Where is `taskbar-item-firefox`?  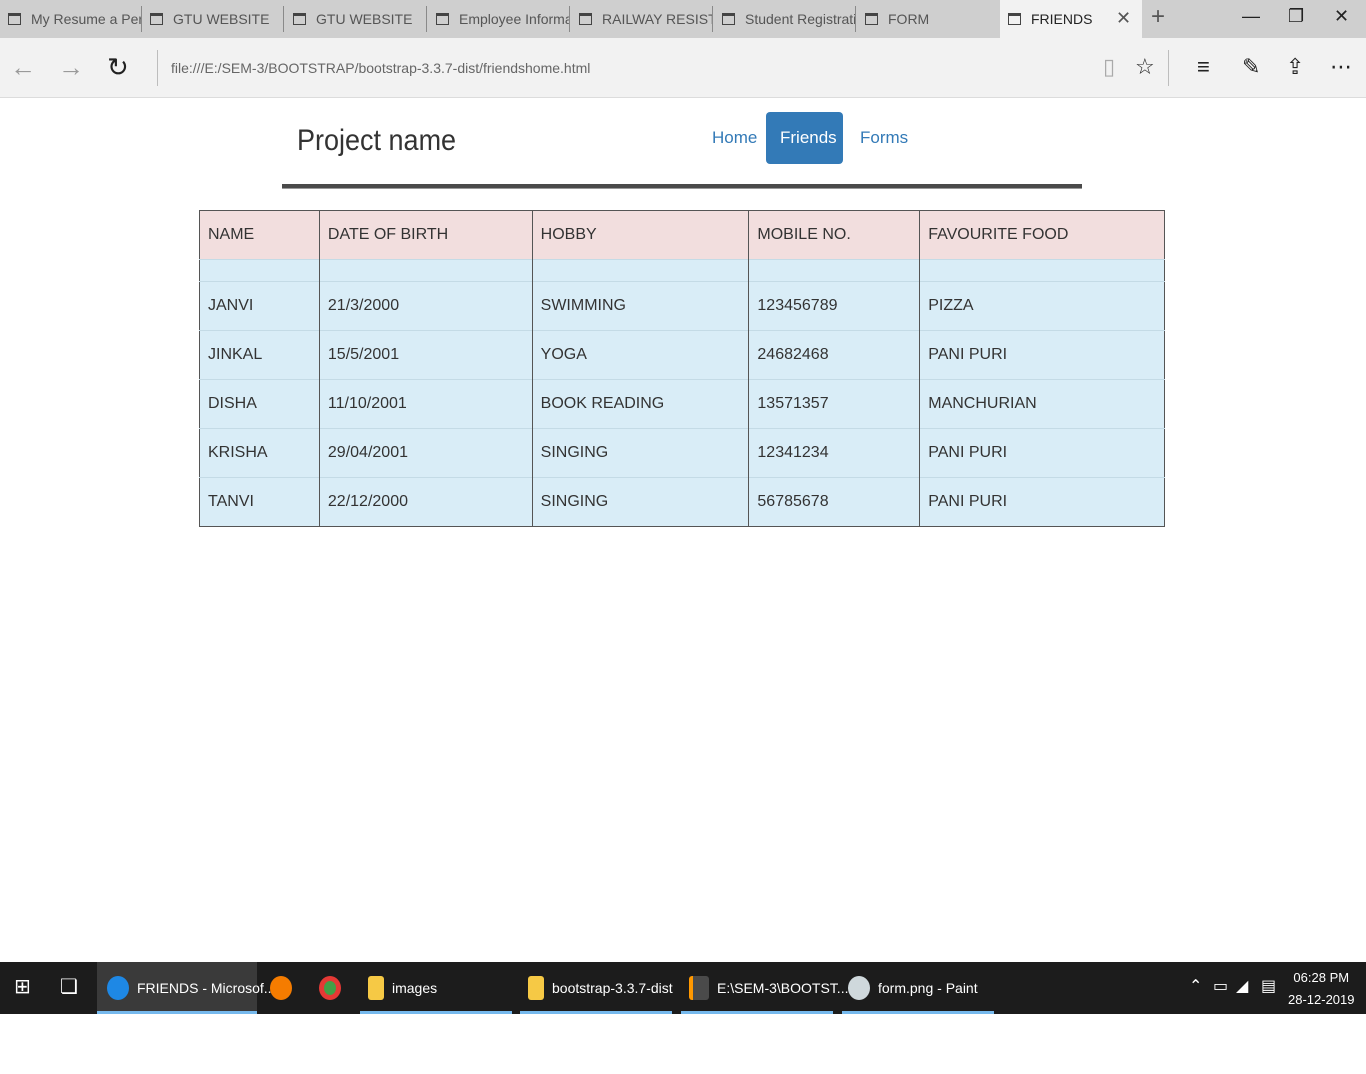 taskbar-item-firefox is located at coordinates (283, 988).